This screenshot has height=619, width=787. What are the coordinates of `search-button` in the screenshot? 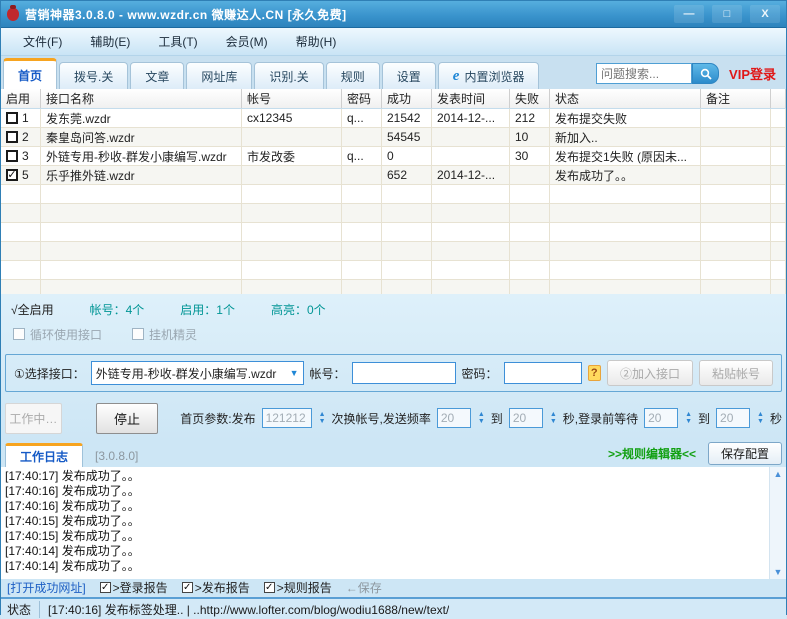 It's located at (706, 73).